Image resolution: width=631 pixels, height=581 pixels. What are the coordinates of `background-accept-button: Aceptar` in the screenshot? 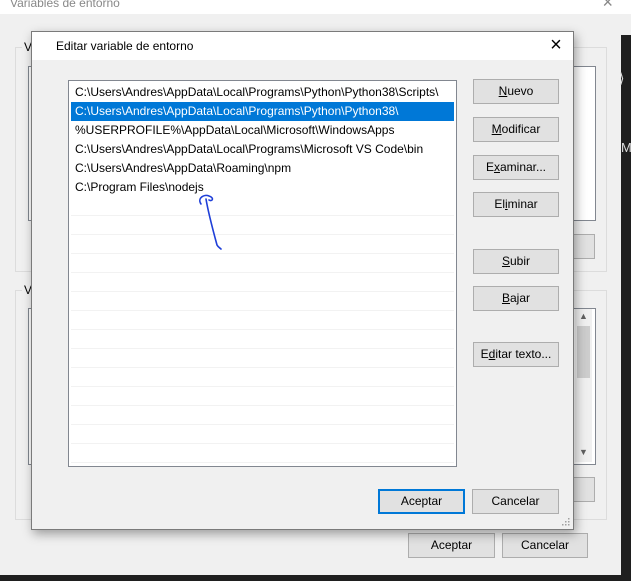 It's located at (451, 545).